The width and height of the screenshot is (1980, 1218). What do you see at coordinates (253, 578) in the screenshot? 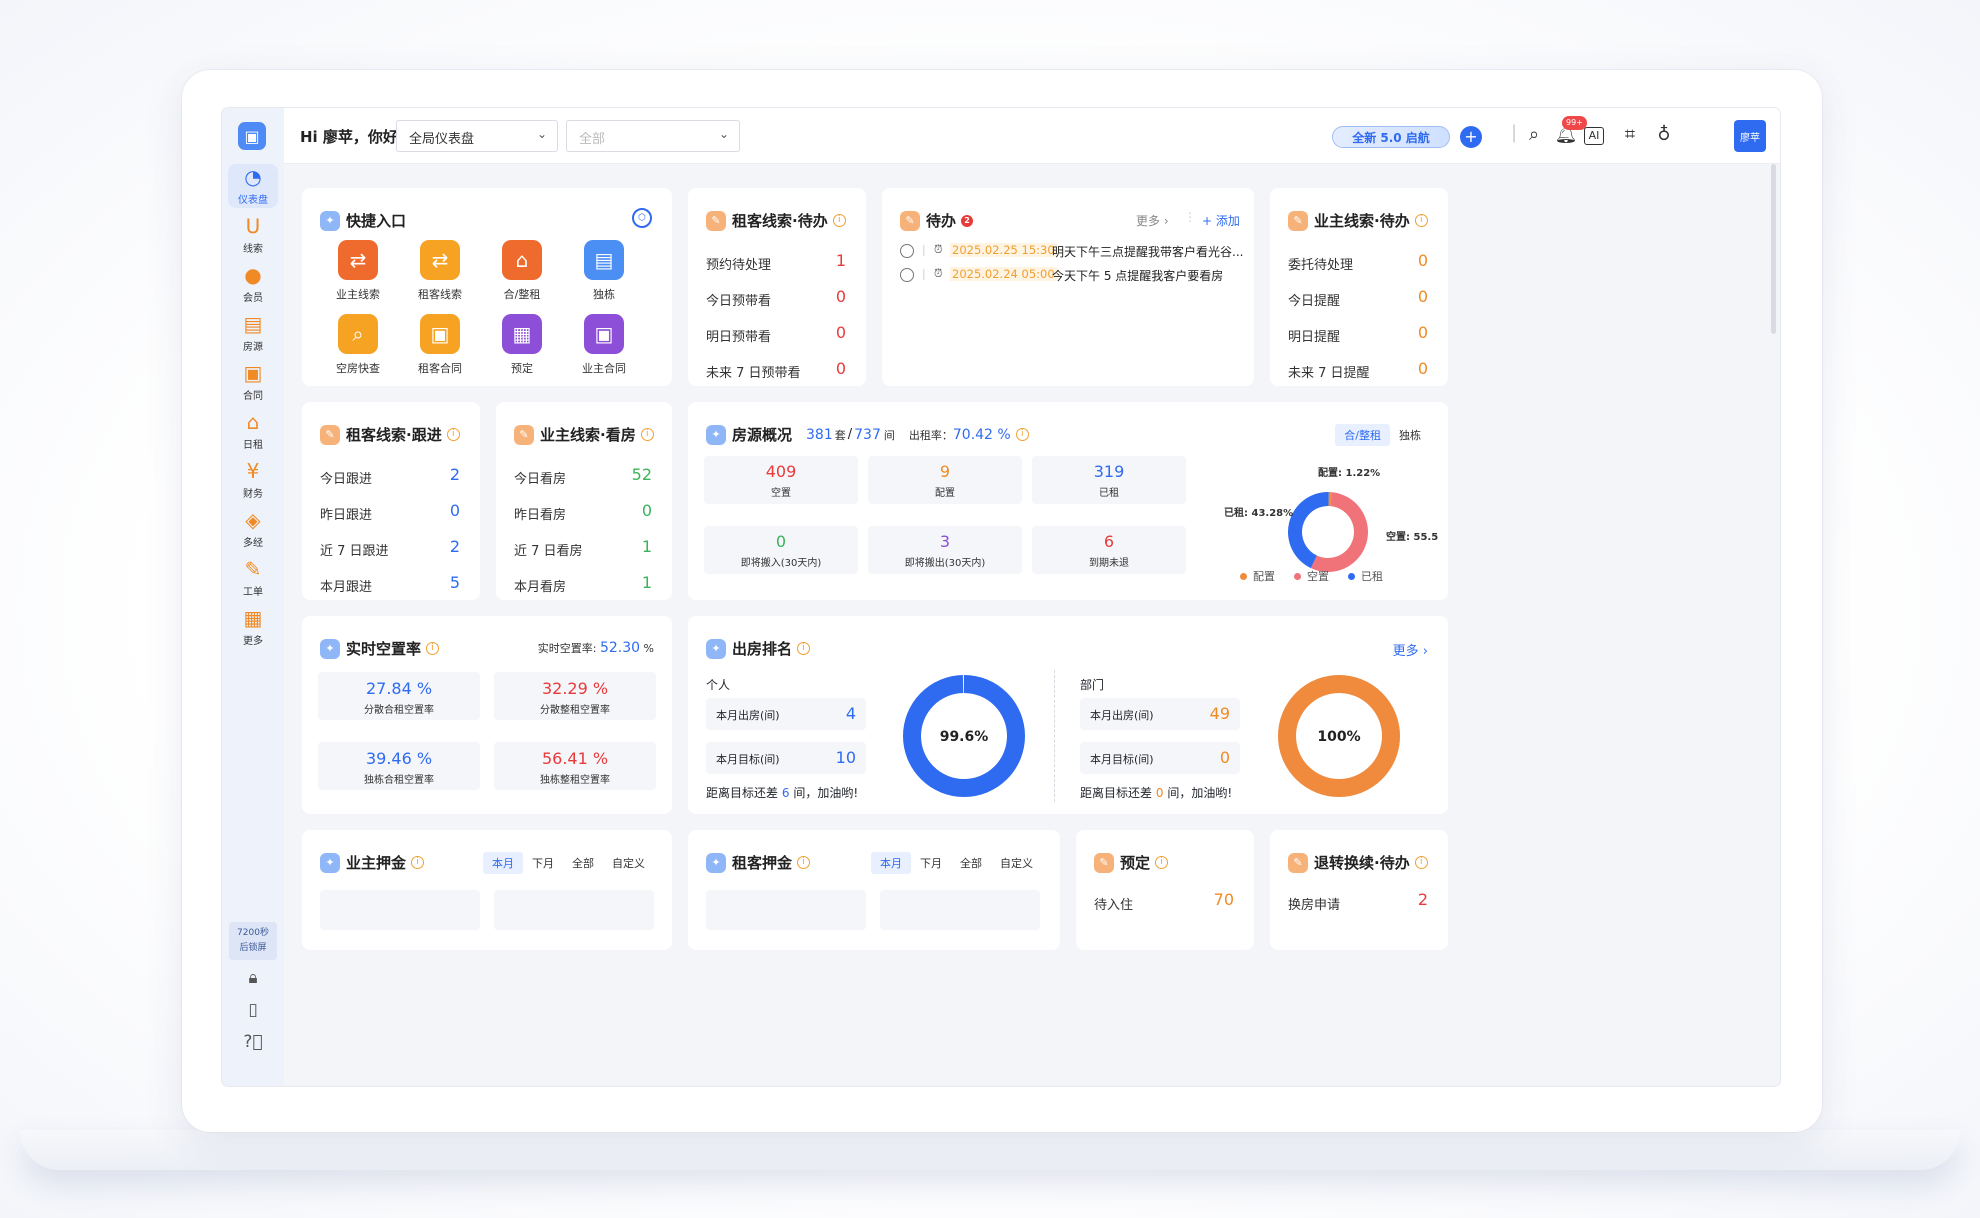
I see `sidebar-item-8: ✎ 工单` at bounding box center [253, 578].